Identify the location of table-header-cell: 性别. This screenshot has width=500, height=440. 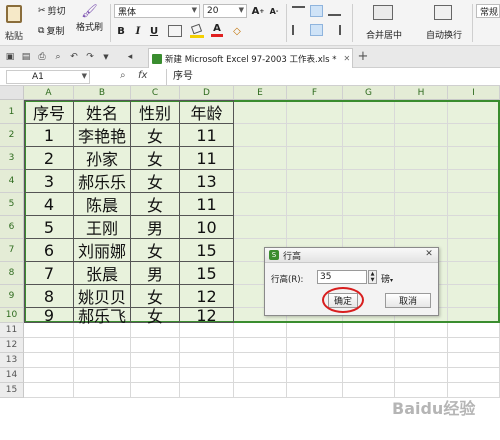
(155, 112).